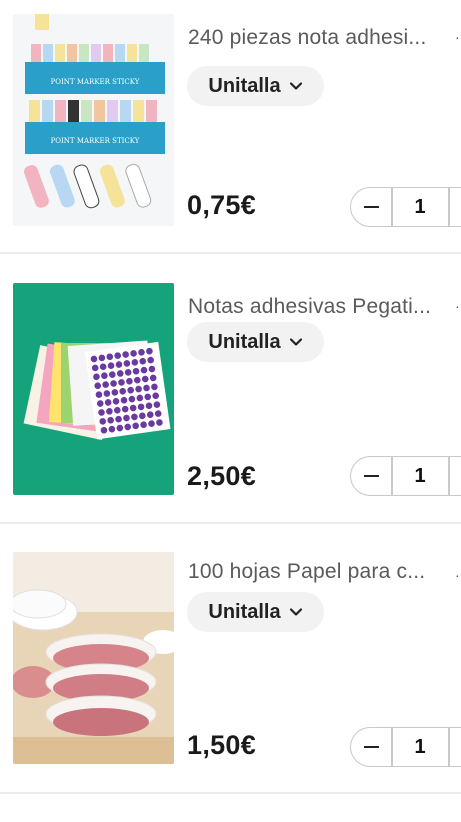 The image size is (461, 822). I want to click on product-price: 1,50€, so click(222, 745).